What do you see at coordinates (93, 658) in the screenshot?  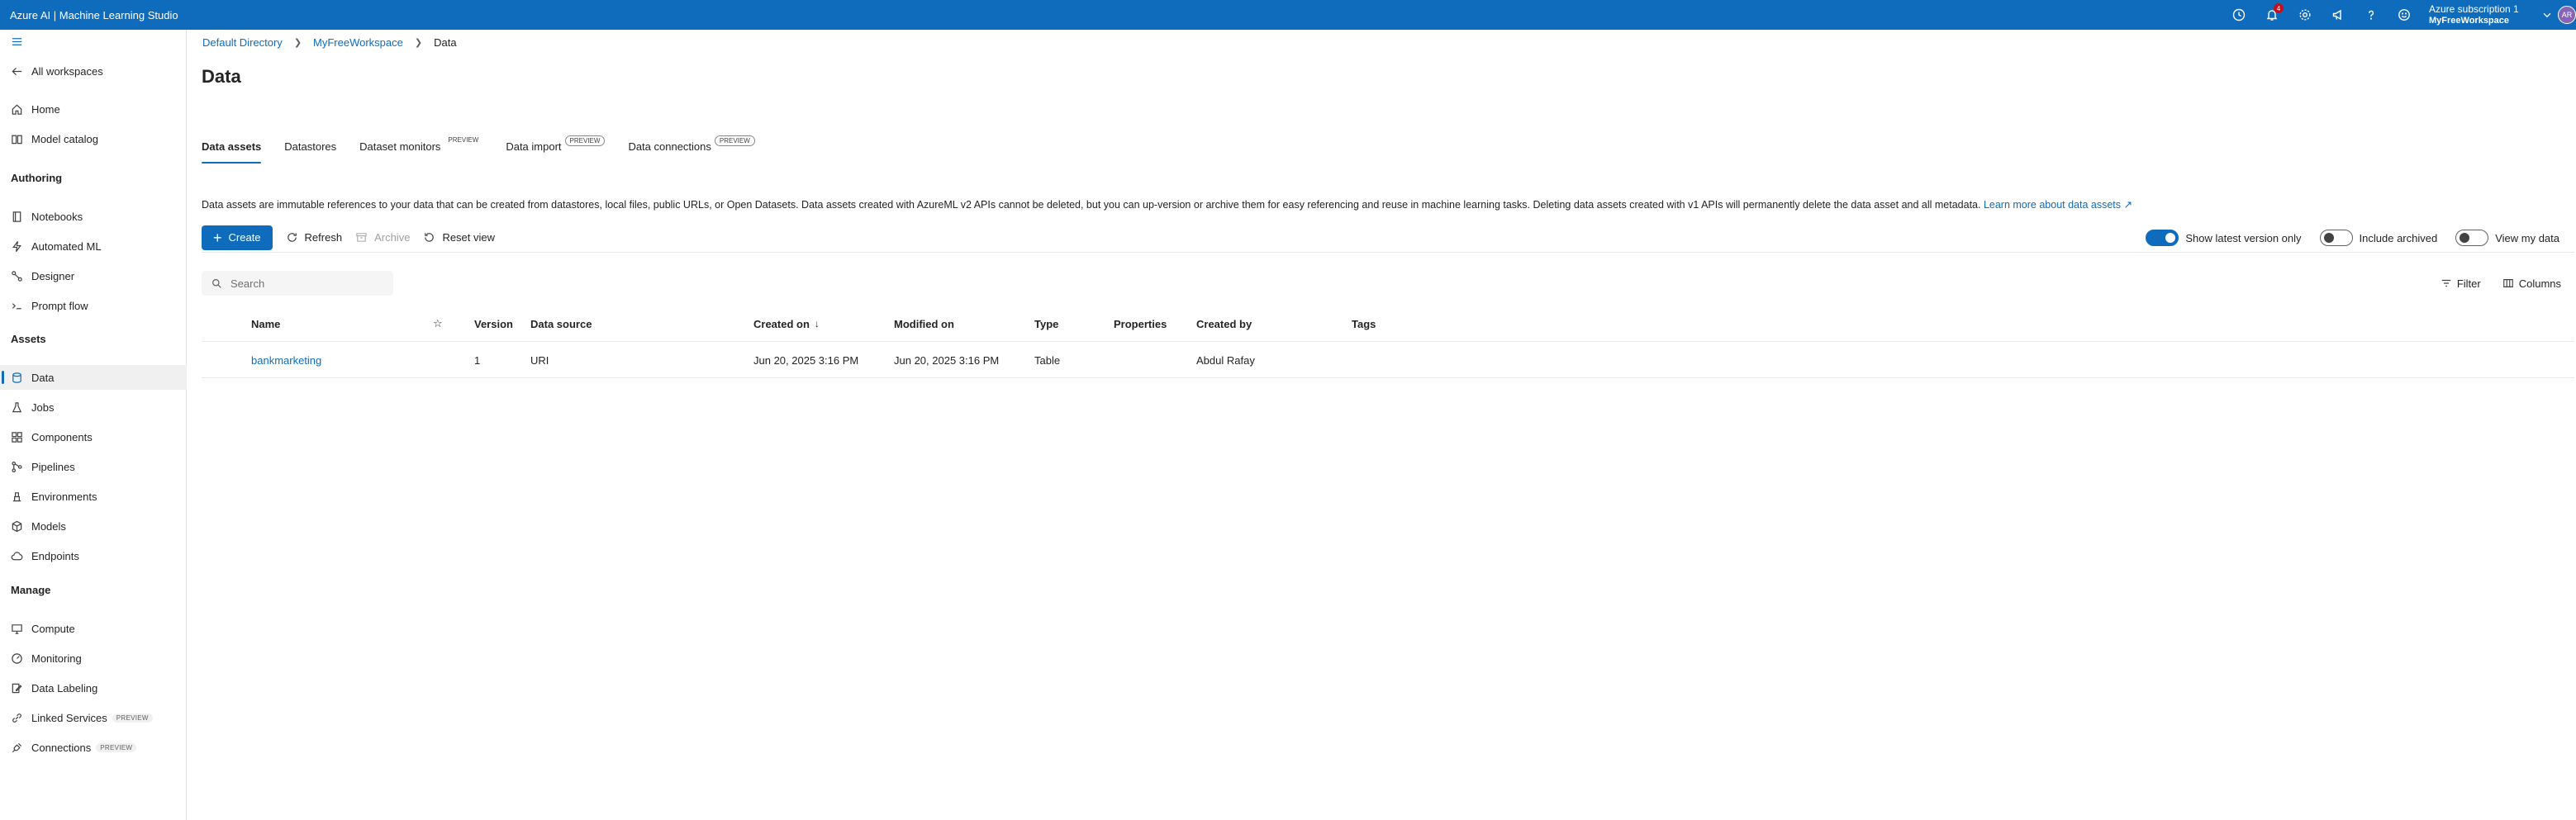 I see `sidebar-item-monitoring: Monitoring` at bounding box center [93, 658].